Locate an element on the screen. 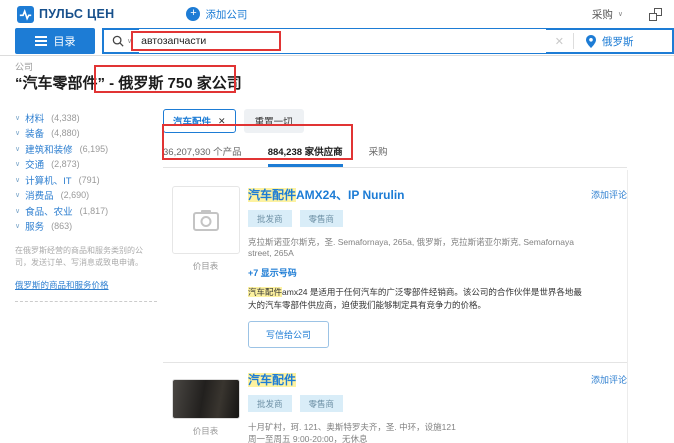  hamburger-icon is located at coordinates (40, 41).